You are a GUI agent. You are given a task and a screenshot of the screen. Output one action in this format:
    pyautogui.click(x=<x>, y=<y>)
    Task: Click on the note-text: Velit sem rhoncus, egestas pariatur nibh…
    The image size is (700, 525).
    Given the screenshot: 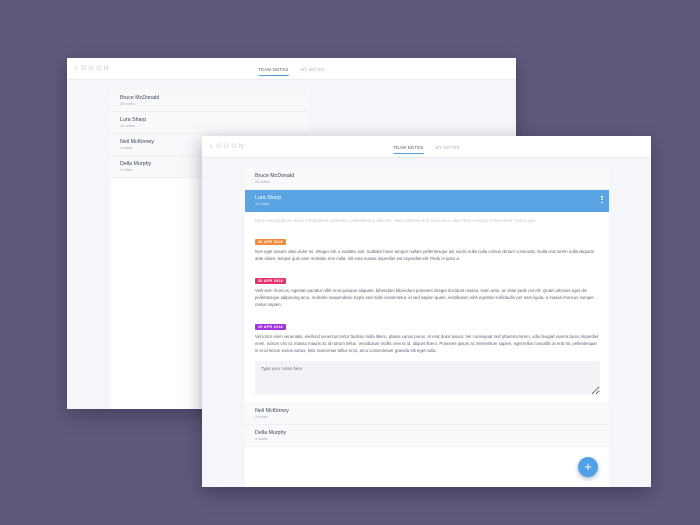 What is the action you would take?
    pyautogui.click(x=424, y=298)
    